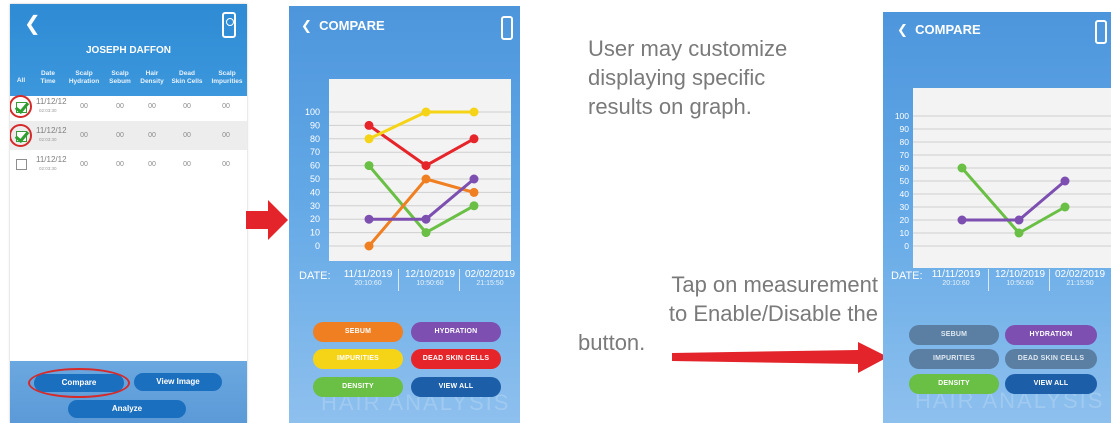 This screenshot has width=1111, height=423. Describe the element at coordinates (187, 81) in the screenshot. I see `column-header-label: Skin Cells` at that location.